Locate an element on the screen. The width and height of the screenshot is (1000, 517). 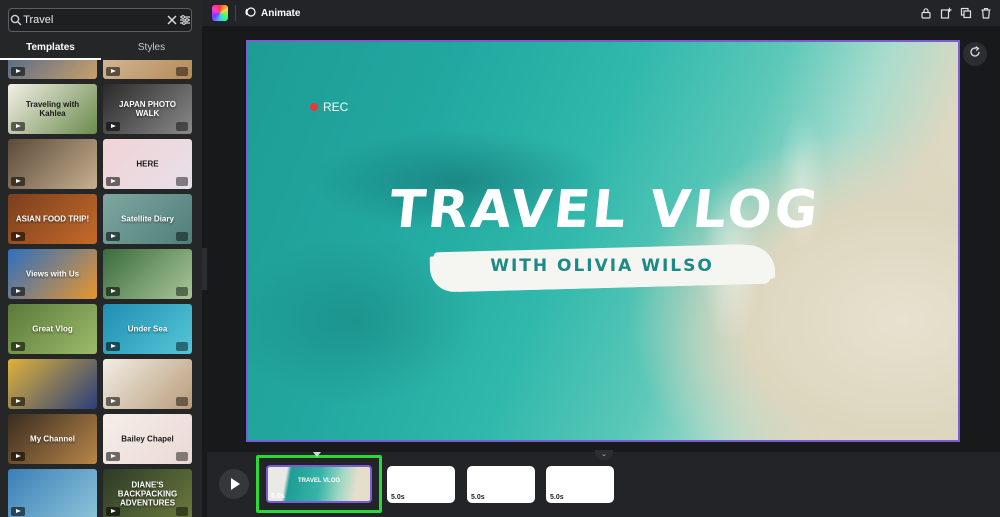
scene-3: 5.0s is located at coordinates (501, 484).